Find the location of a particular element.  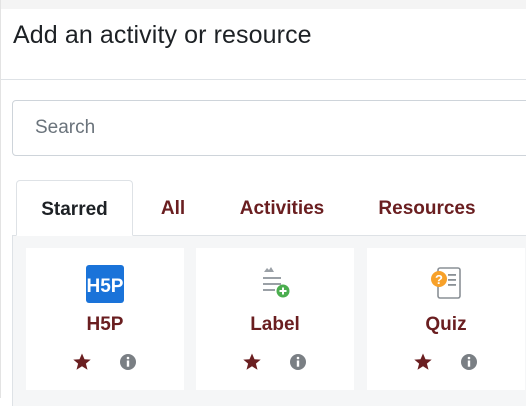

module-name: Quiz is located at coordinates (446, 324).